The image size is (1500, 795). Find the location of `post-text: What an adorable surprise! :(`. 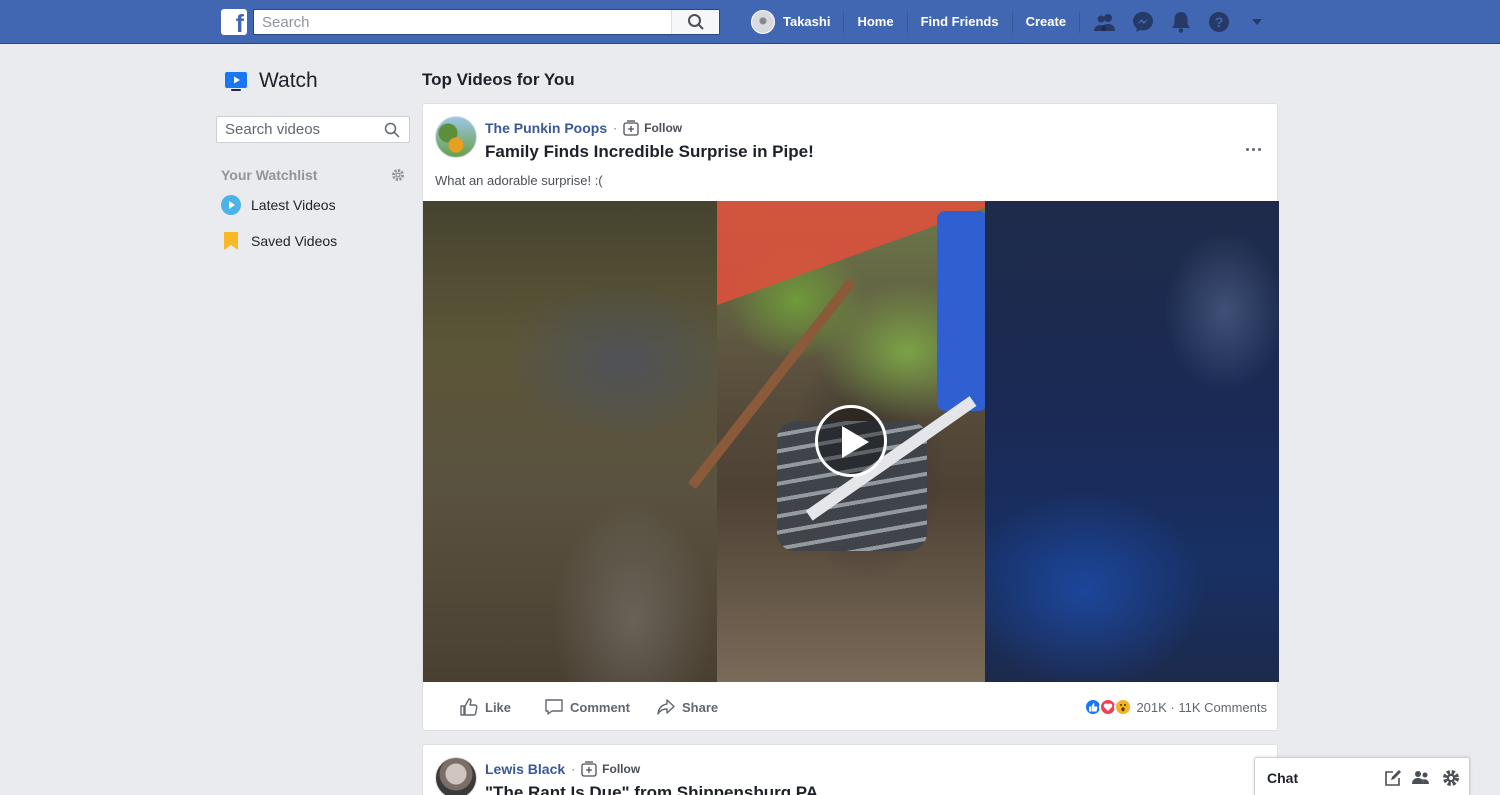

post-text: What an adorable surprise! :( is located at coordinates (519, 180).